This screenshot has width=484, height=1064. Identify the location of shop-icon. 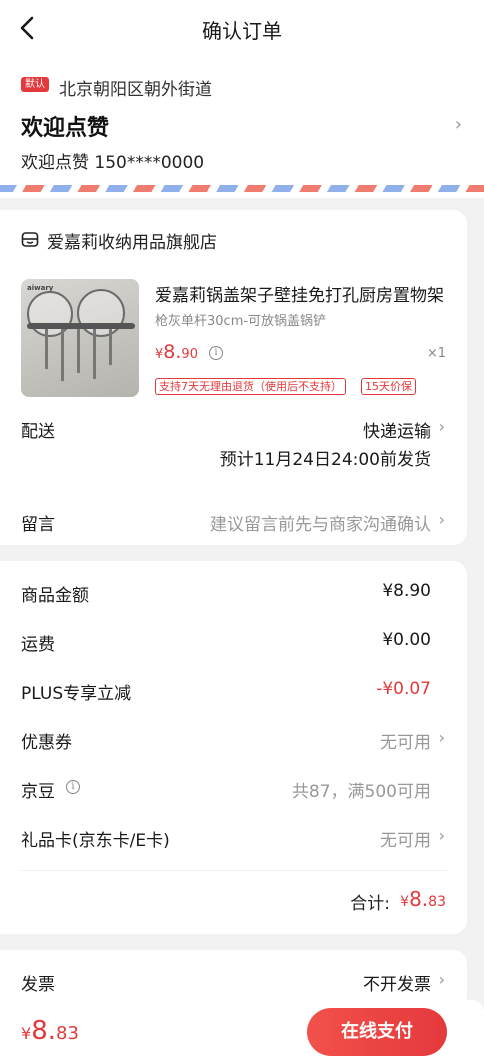
(30, 240).